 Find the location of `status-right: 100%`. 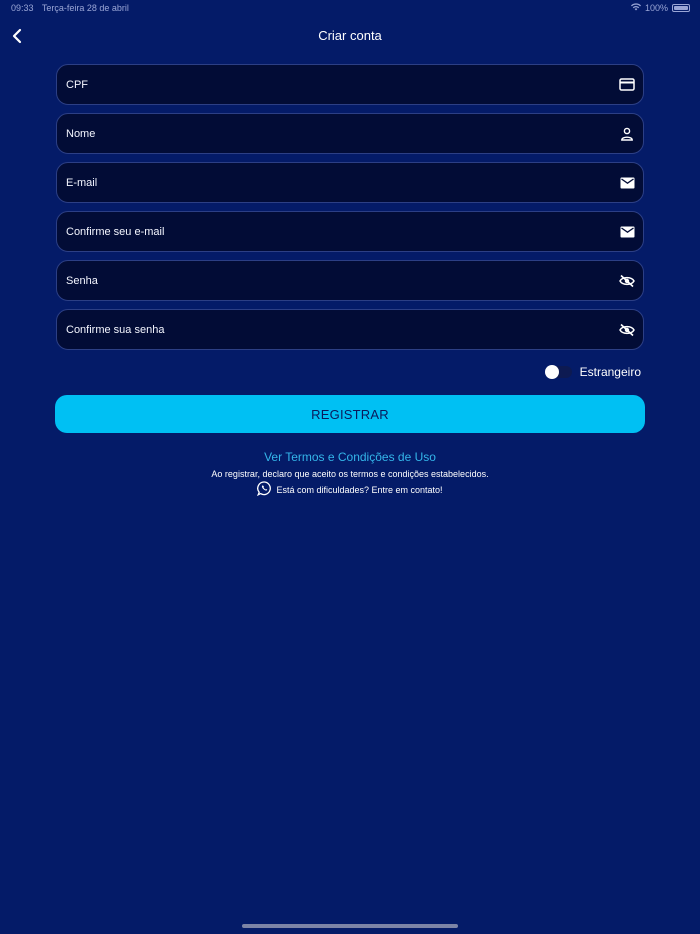

status-right: 100% is located at coordinates (660, 8).